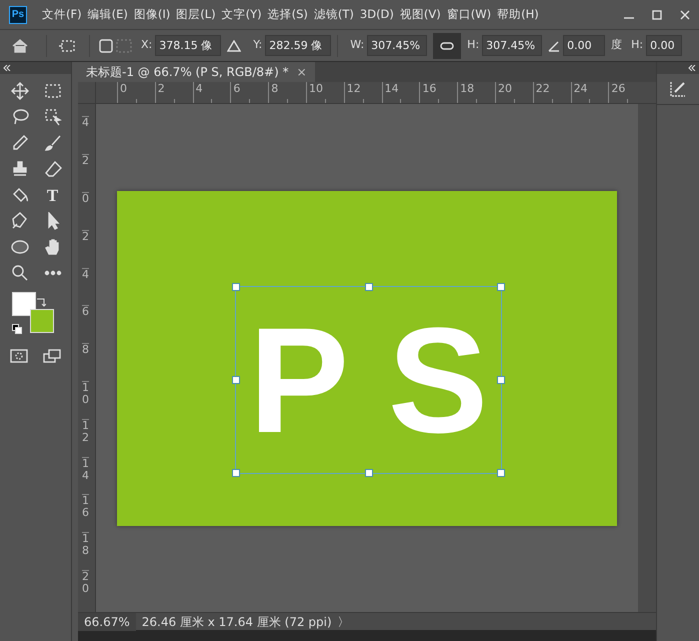 The height and width of the screenshot is (641, 699). What do you see at coordinates (241, 15) in the screenshot?
I see `menu-item: 文字(Y)` at bounding box center [241, 15].